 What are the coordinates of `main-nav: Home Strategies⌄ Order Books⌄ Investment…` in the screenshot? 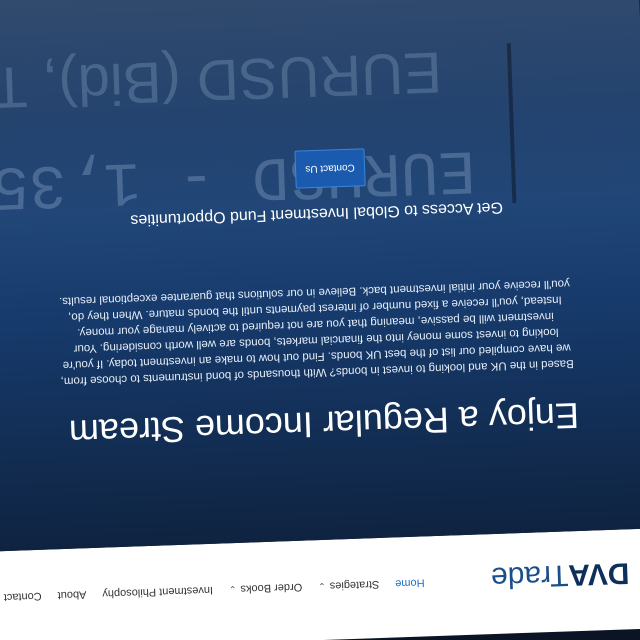 It's located at (212, 589).